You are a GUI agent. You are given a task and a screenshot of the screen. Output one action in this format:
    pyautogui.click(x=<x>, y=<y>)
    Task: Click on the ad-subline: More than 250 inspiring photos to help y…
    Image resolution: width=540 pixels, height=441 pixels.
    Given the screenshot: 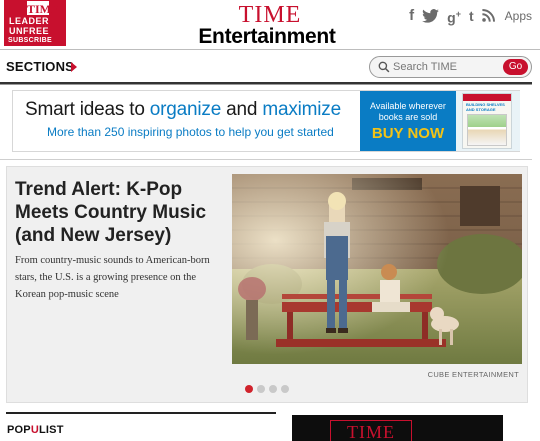 What is the action you would take?
    pyautogui.click(x=190, y=132)
    